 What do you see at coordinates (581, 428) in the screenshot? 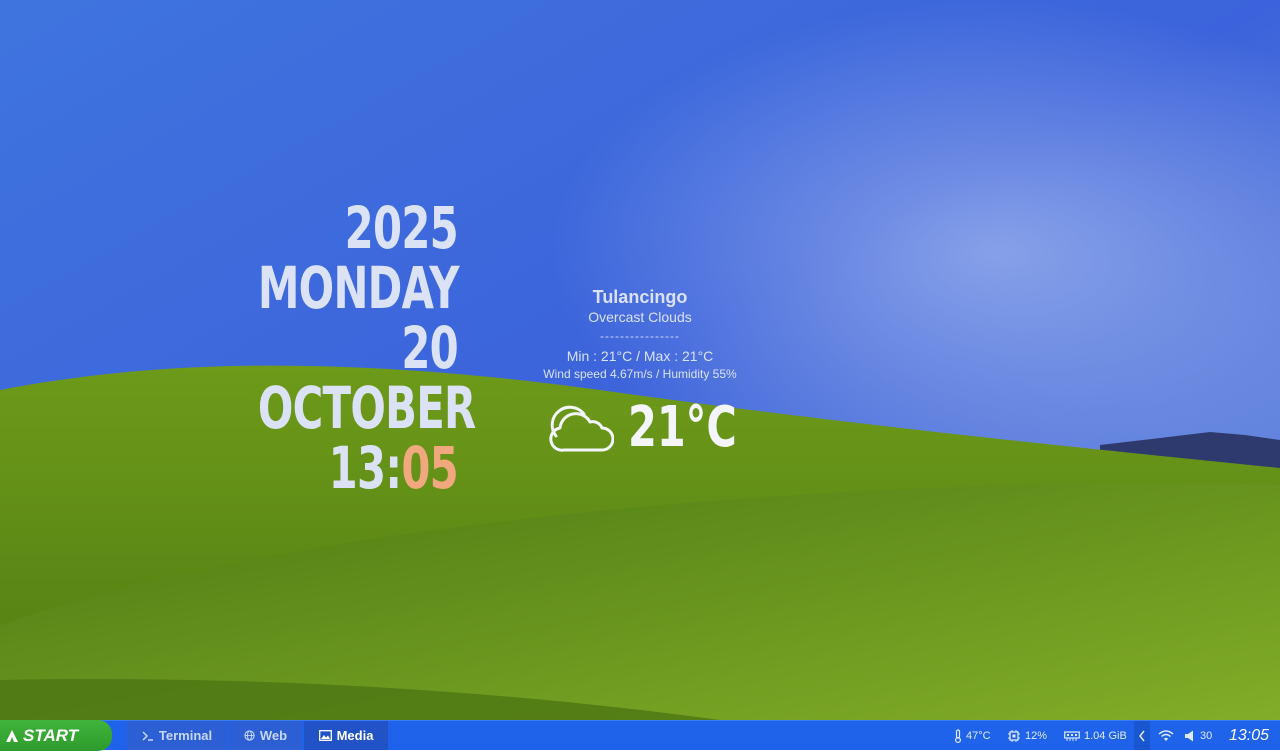
I see `cloud-icon` at bounding box center [581, 428].